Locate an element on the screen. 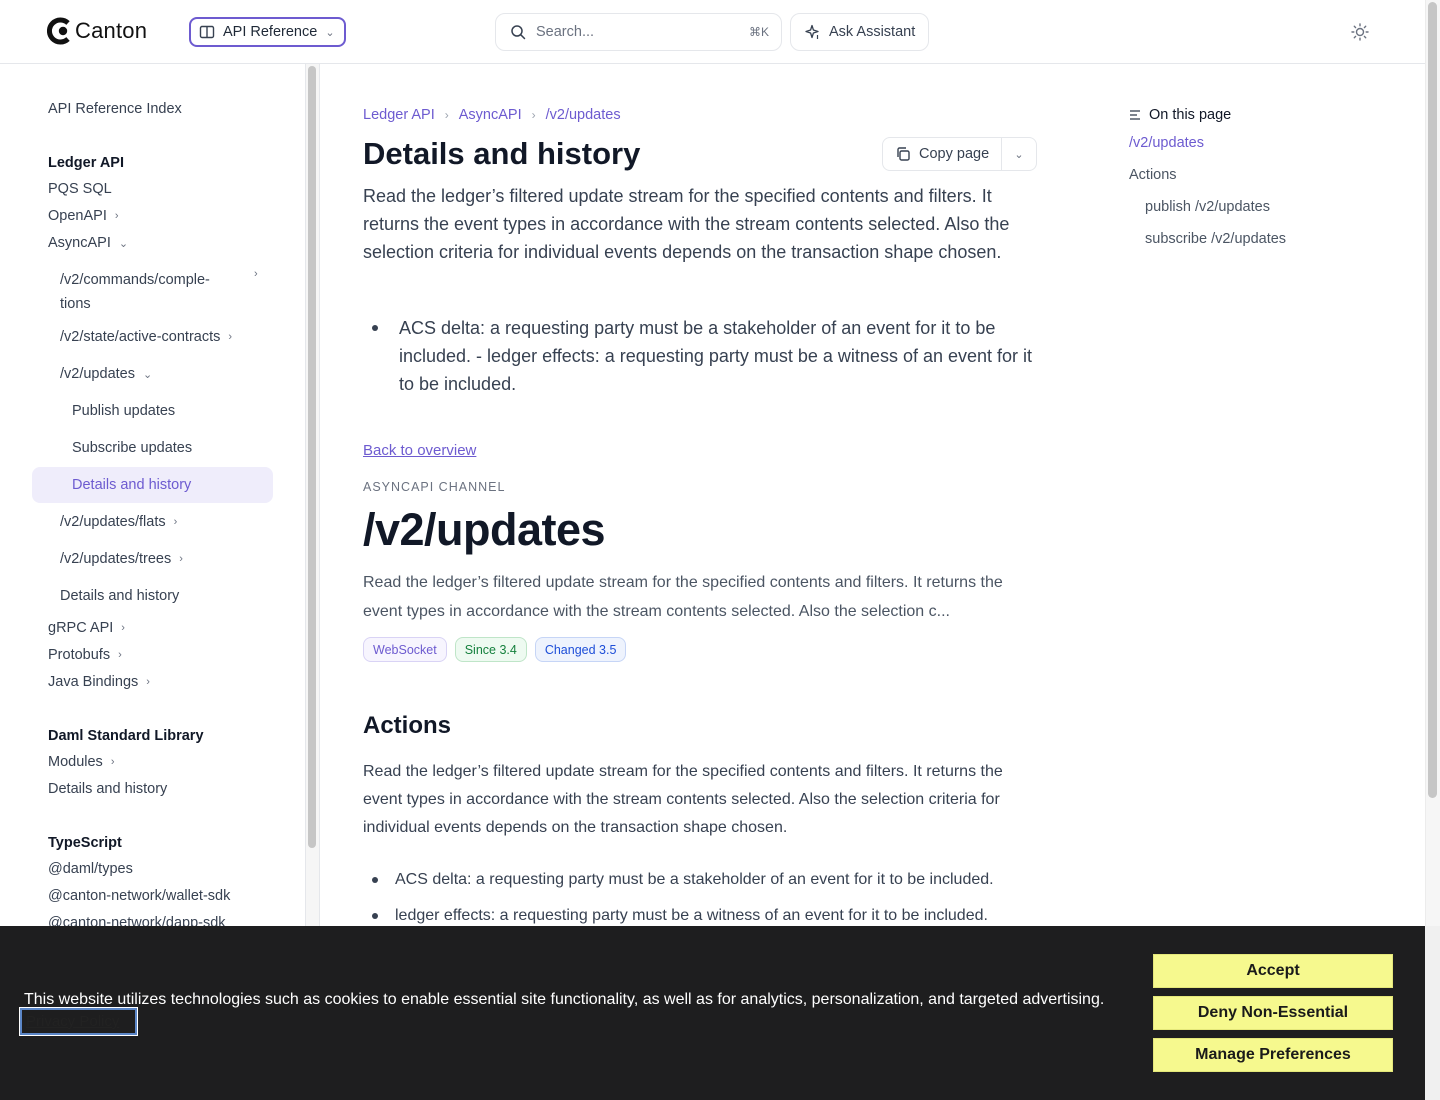  sidebar-item-flats: /v2/updates/flats › is located at coordinates (118, 522).